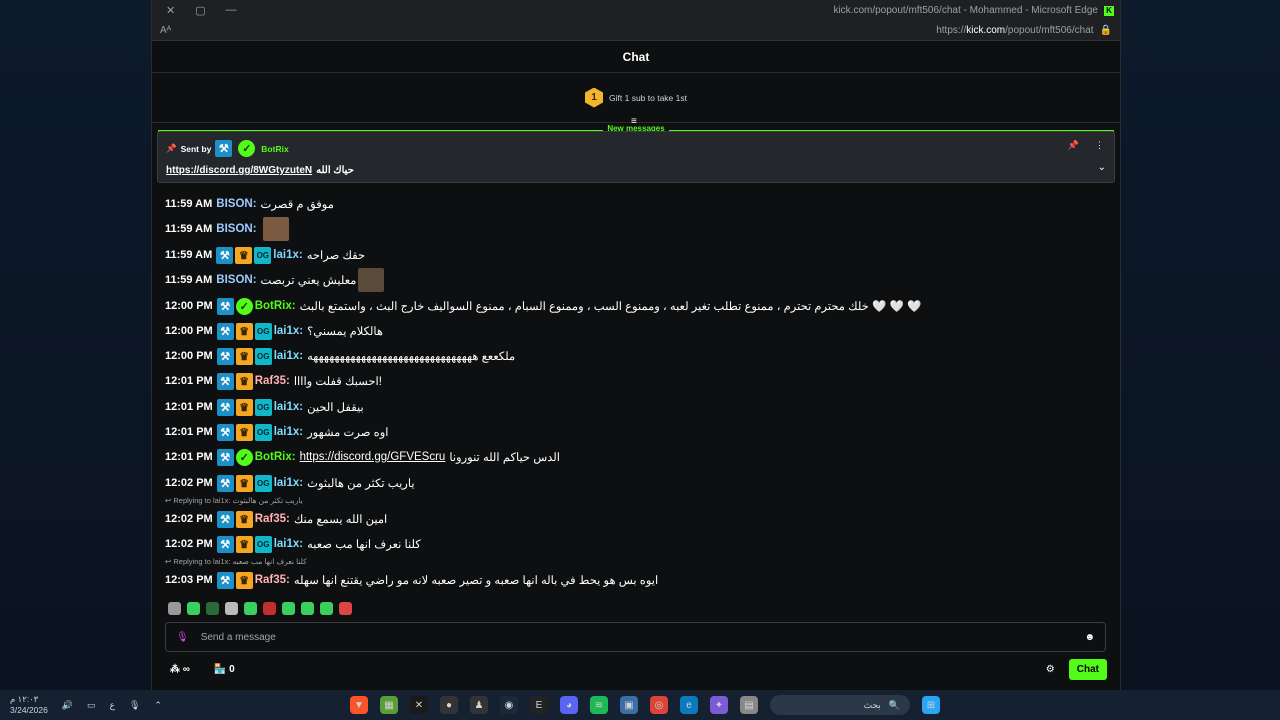  What do you see at coordinates (1024, 30) in the screenshot?
I see `url-text: https://kick.com/popout/mft506/chat 🔒` at bounding box center [1024, 30].